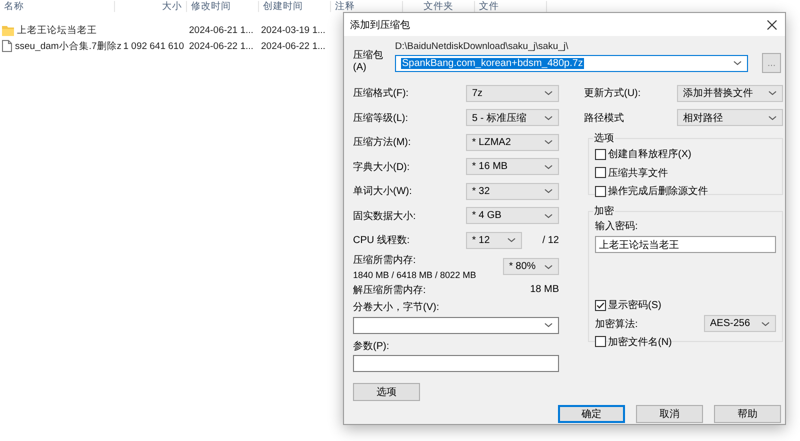 The width and height of the screenshot is (800, 441). Describe the element at coordinates (604, 138) in the screenshot. I see `group-title: 选项` at that location.